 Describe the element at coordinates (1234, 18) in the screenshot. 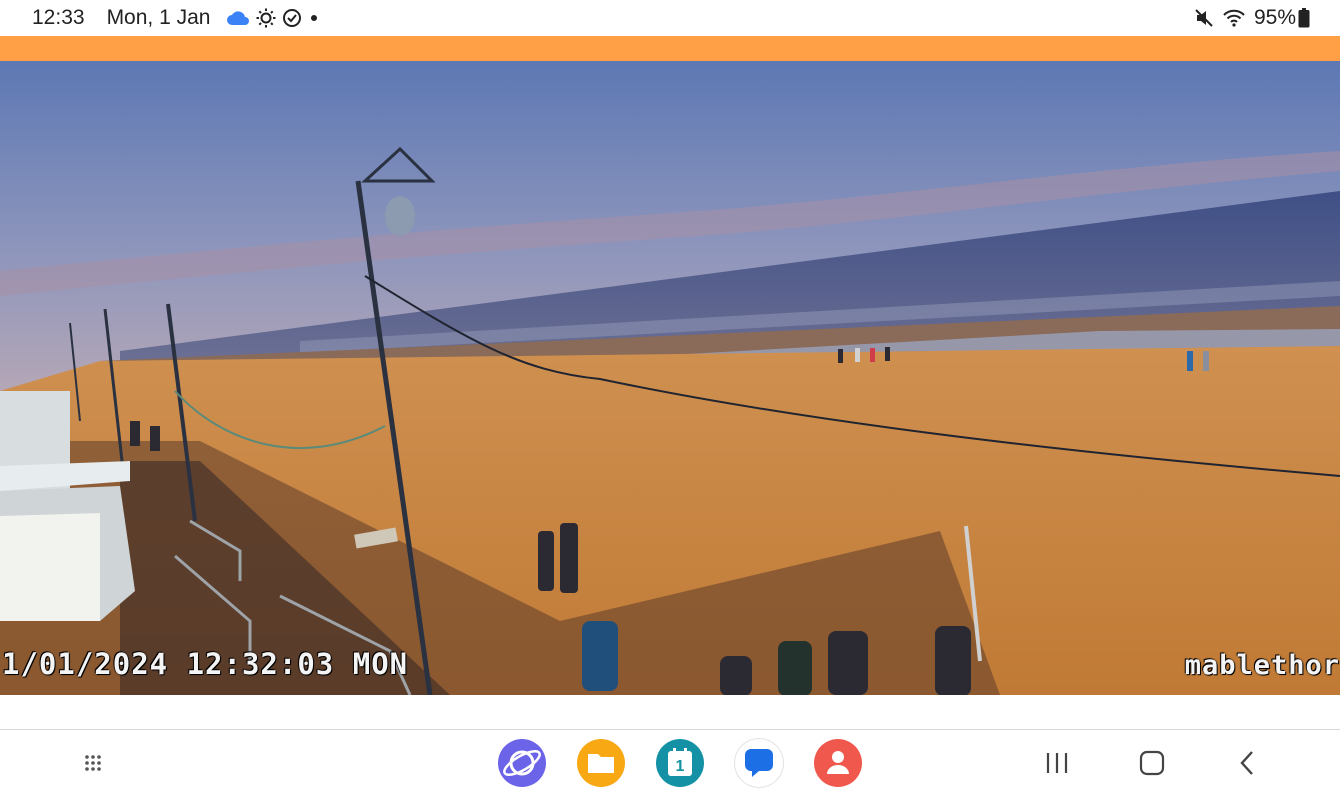

I see `wifi-icon` at that location.